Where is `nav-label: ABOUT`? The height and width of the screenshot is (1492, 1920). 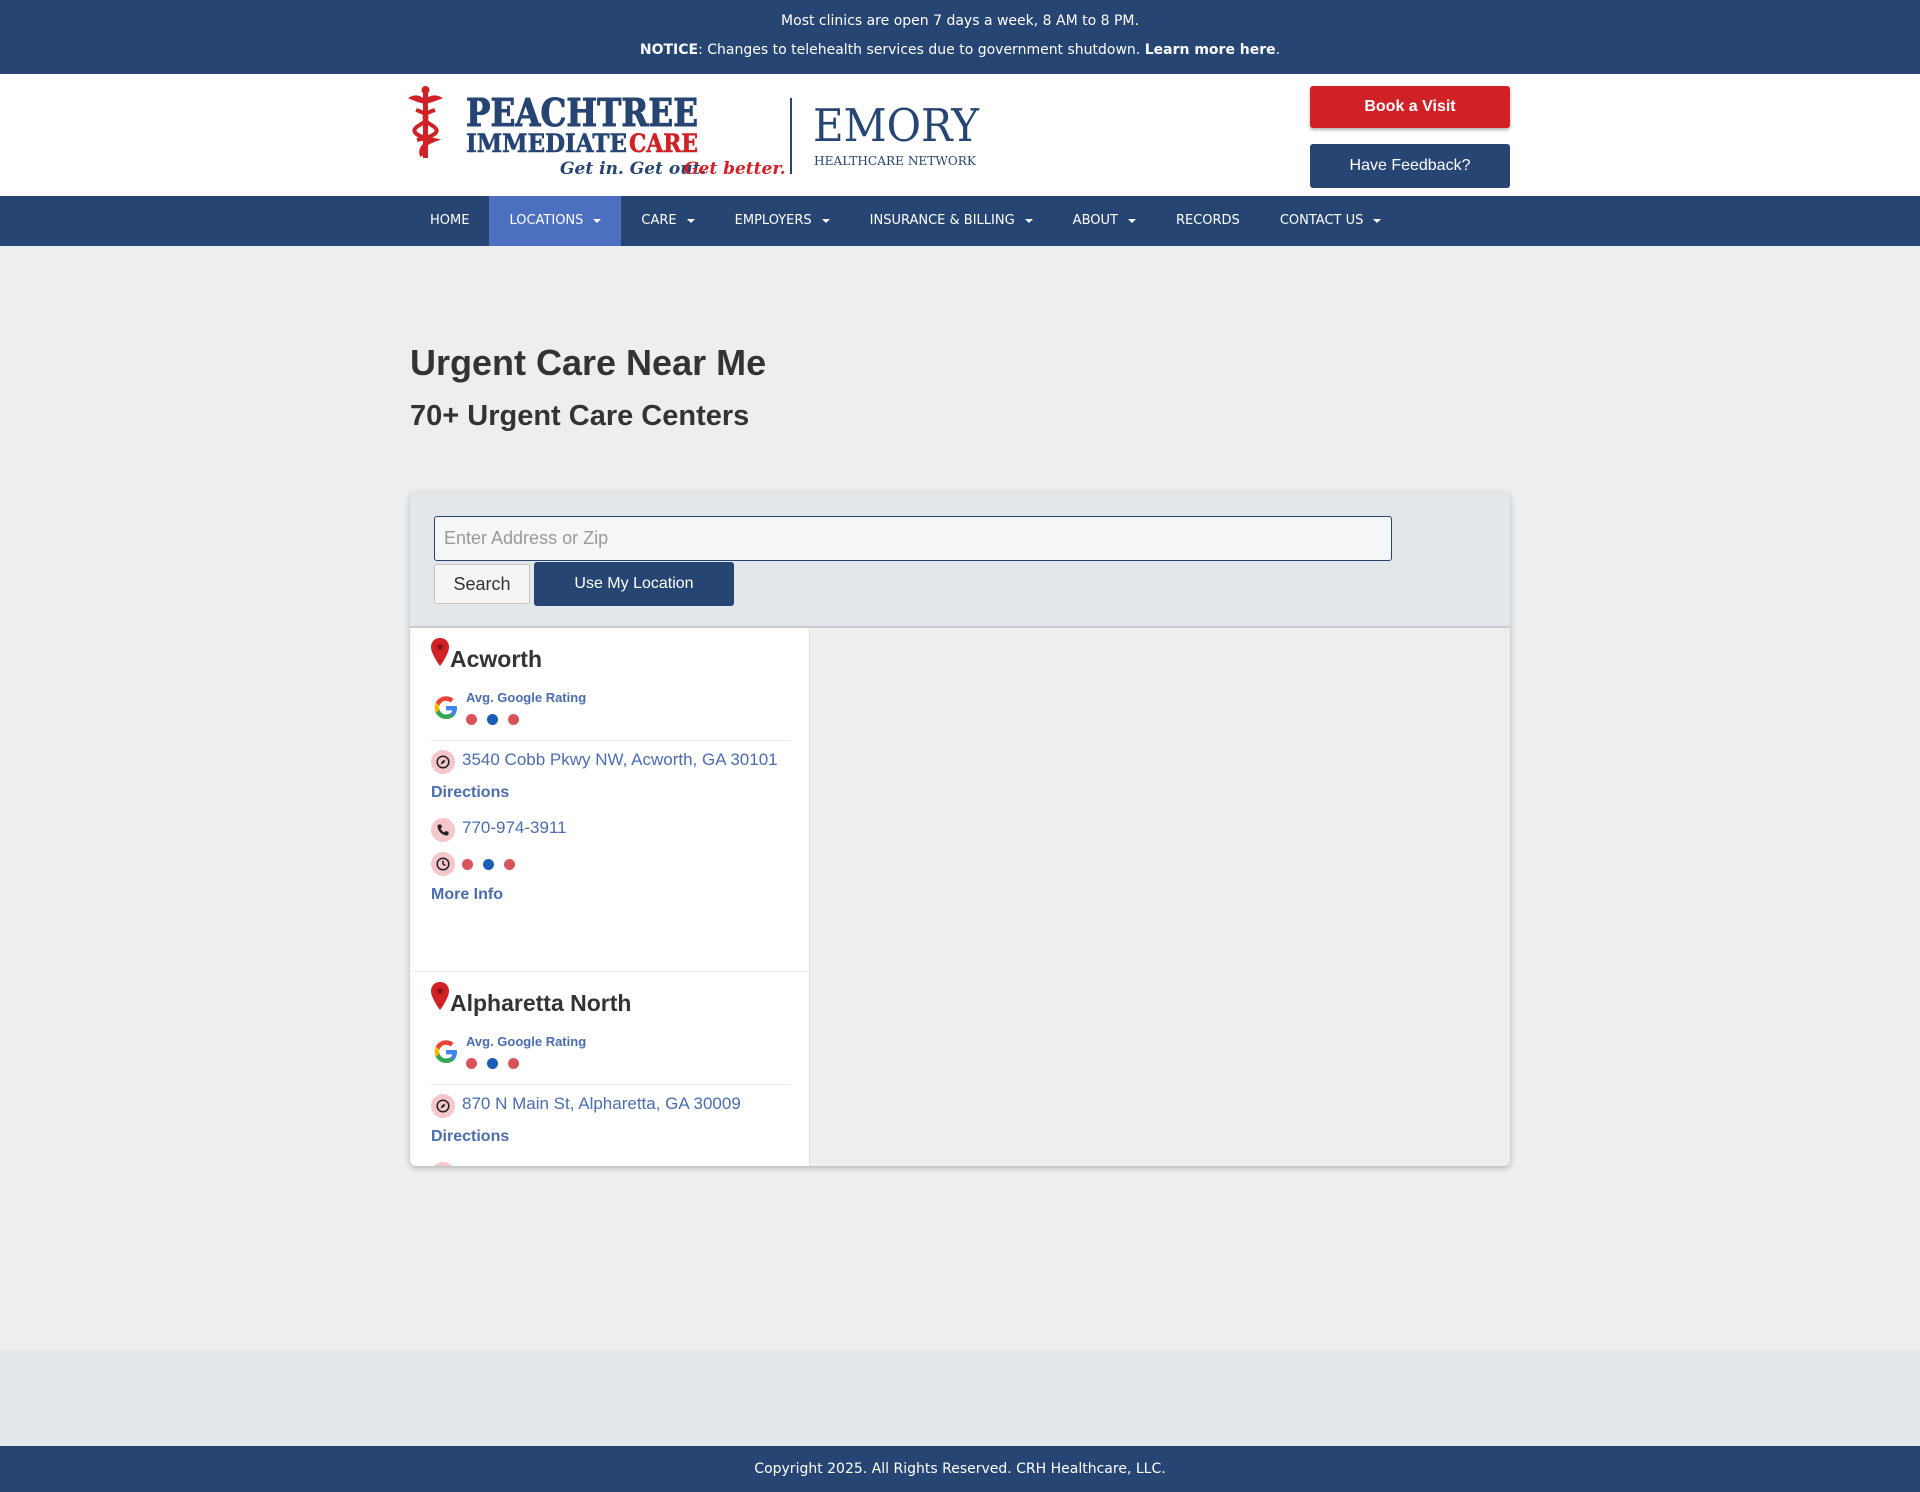
nav-label: ABOUT is located at coordinates (1095, 220).